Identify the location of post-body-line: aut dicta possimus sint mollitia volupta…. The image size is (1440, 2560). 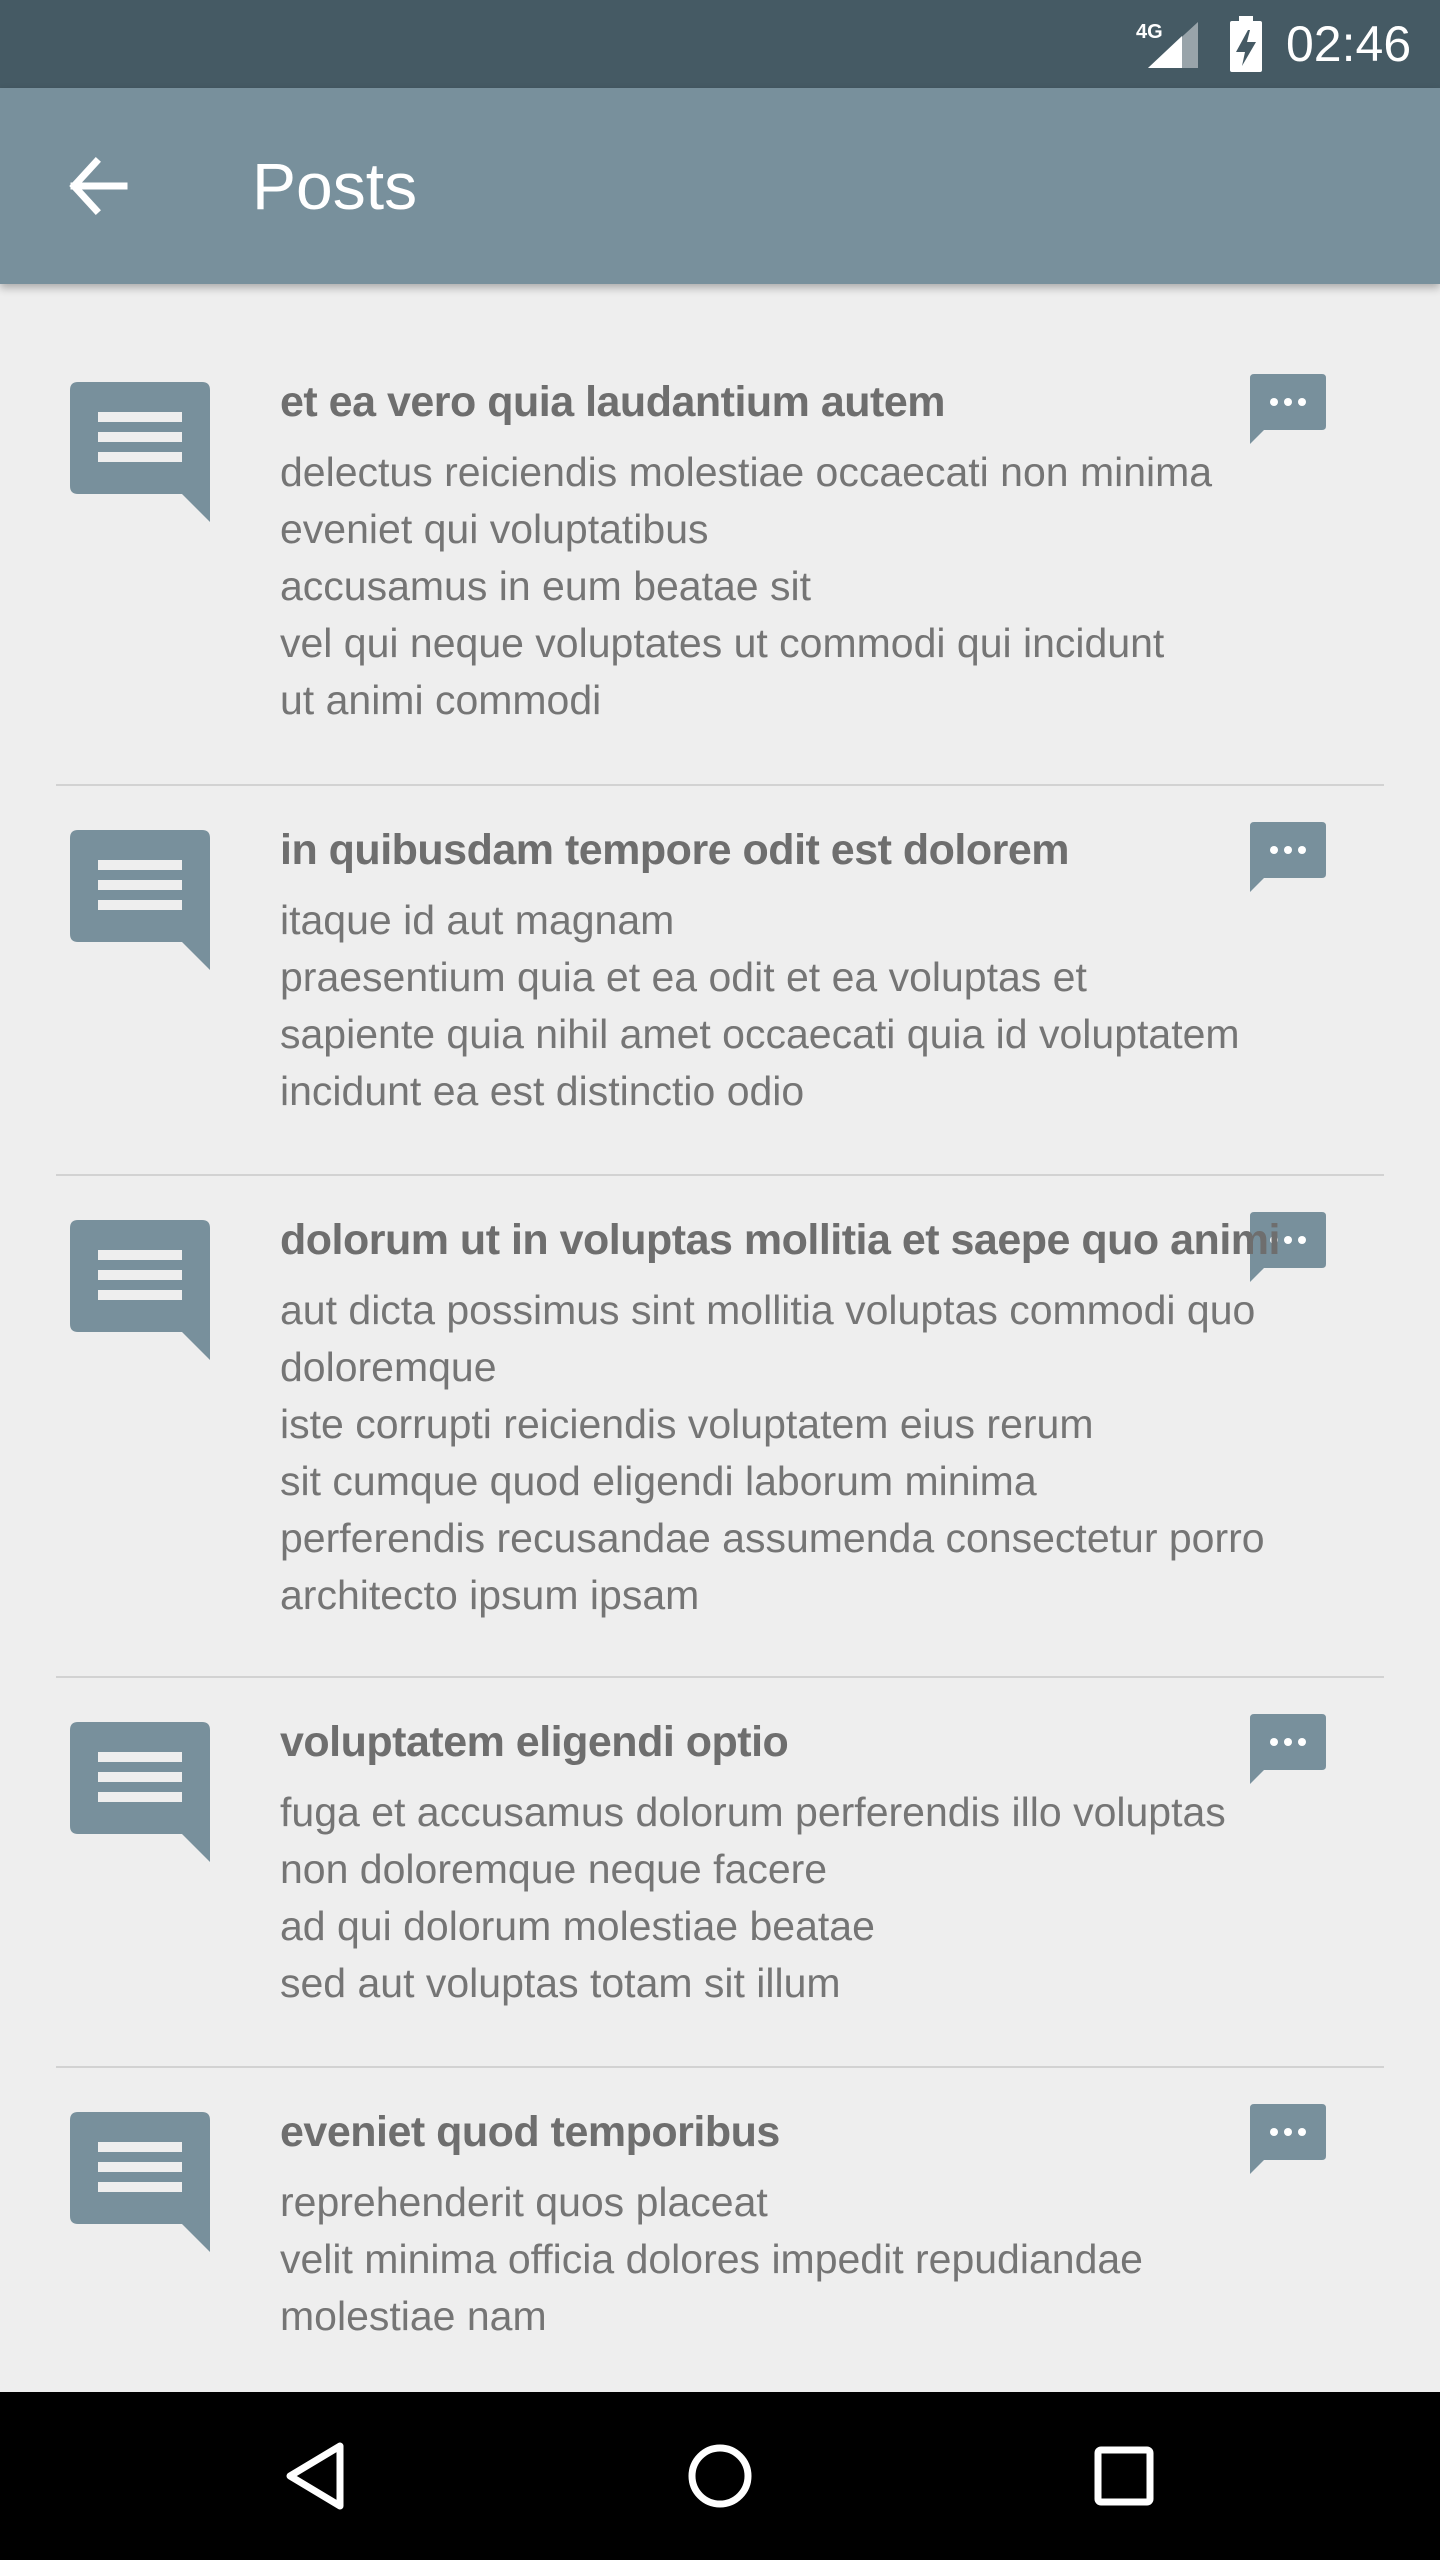
(768, 1310).